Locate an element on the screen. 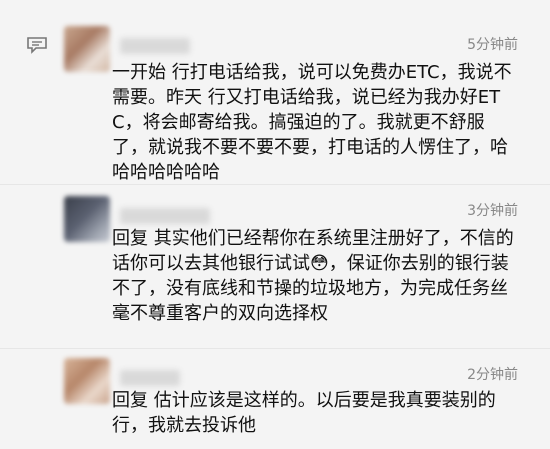  comment-time: 3分钟前 is located at coordinates (492, 211).